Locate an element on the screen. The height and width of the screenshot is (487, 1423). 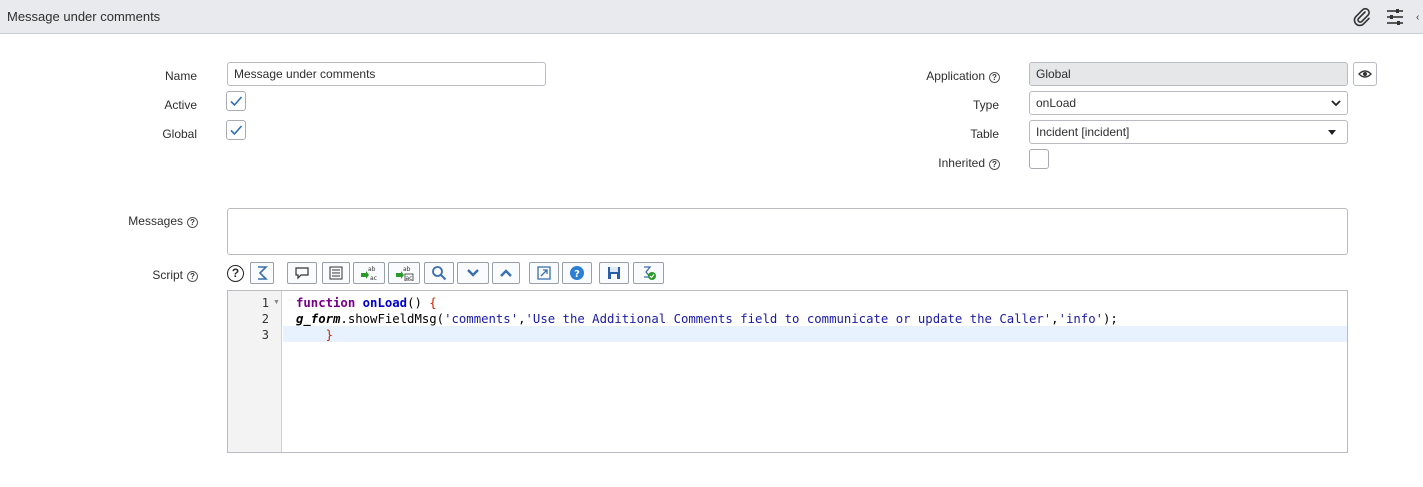
save-button is located at coordinates (614, 273).